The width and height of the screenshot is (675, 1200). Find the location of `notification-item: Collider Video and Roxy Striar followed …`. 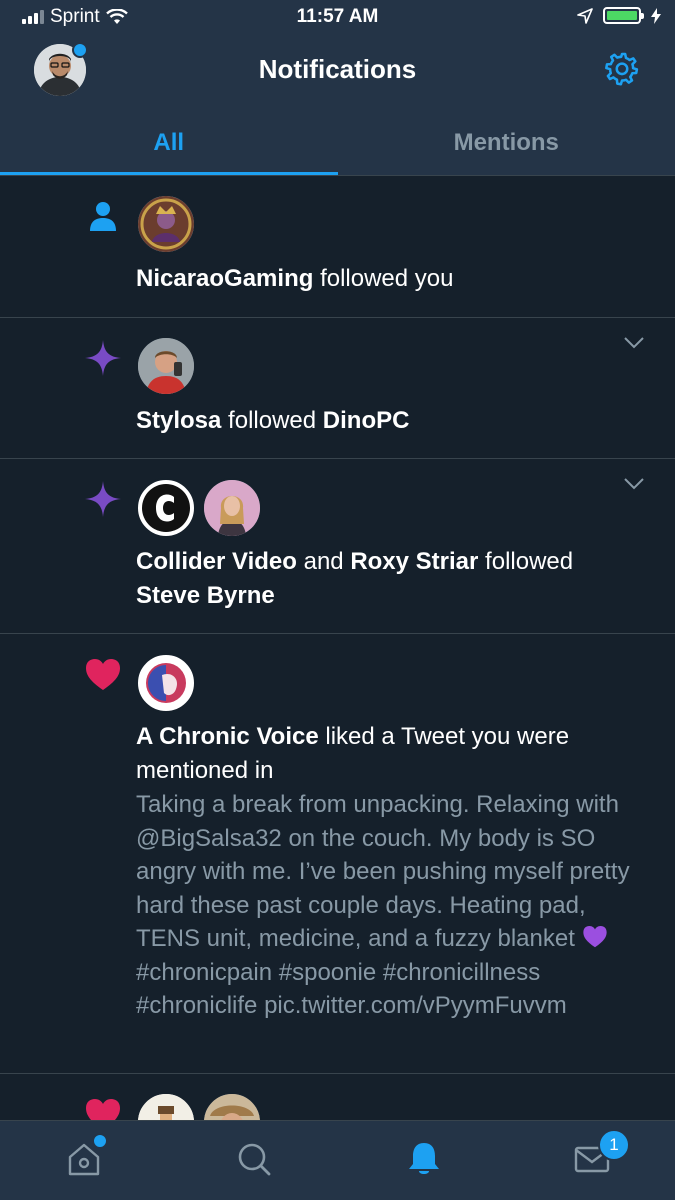

notification-item: Collider Video and Roxy Striar followed … is located at coordinates (337, 546).